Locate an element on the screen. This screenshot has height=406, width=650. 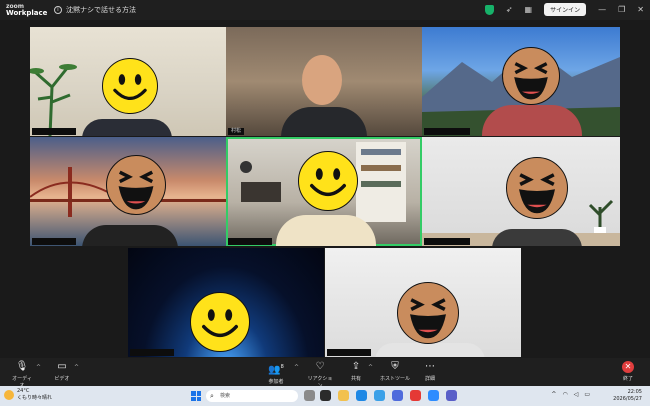
person-head is located at coordinates (322, 80).